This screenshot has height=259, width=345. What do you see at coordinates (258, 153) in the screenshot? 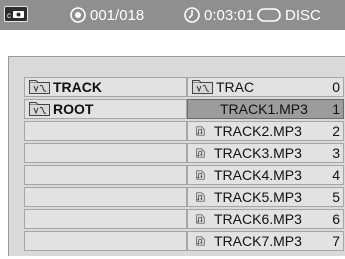
I see `file-label: TRACK3.MP3` at bounding box center [258, 153].